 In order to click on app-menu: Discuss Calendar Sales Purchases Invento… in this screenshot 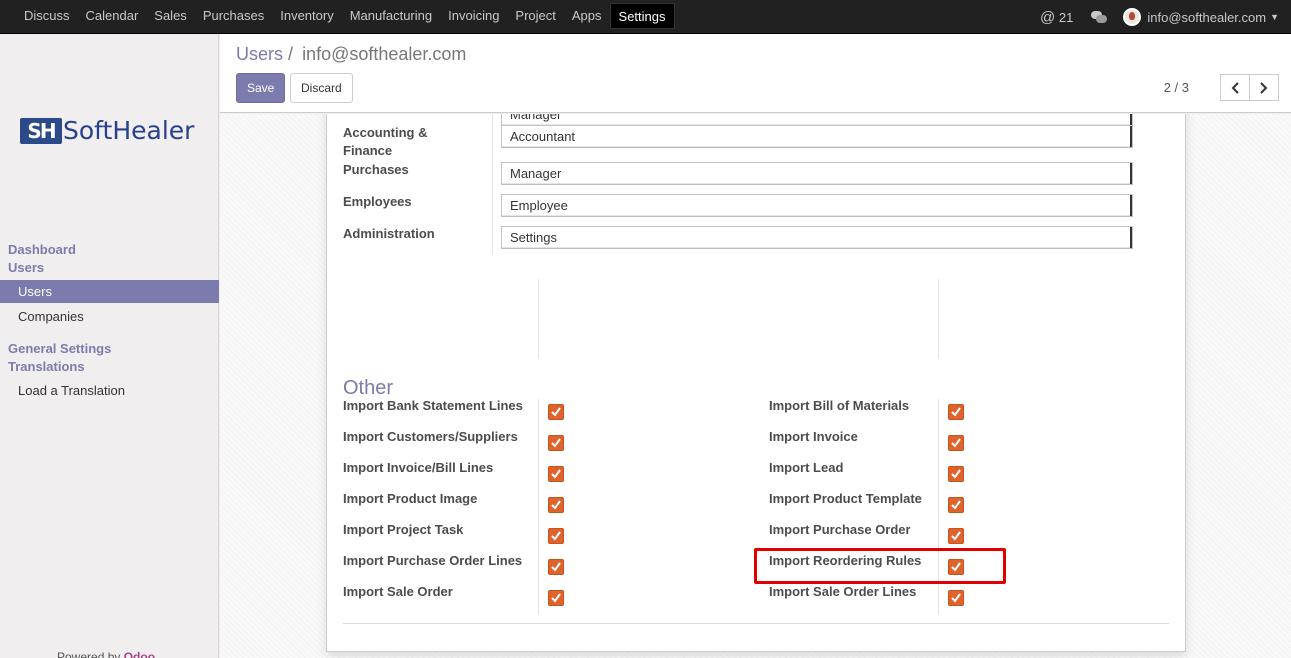, I will do `click(345, 16)`.